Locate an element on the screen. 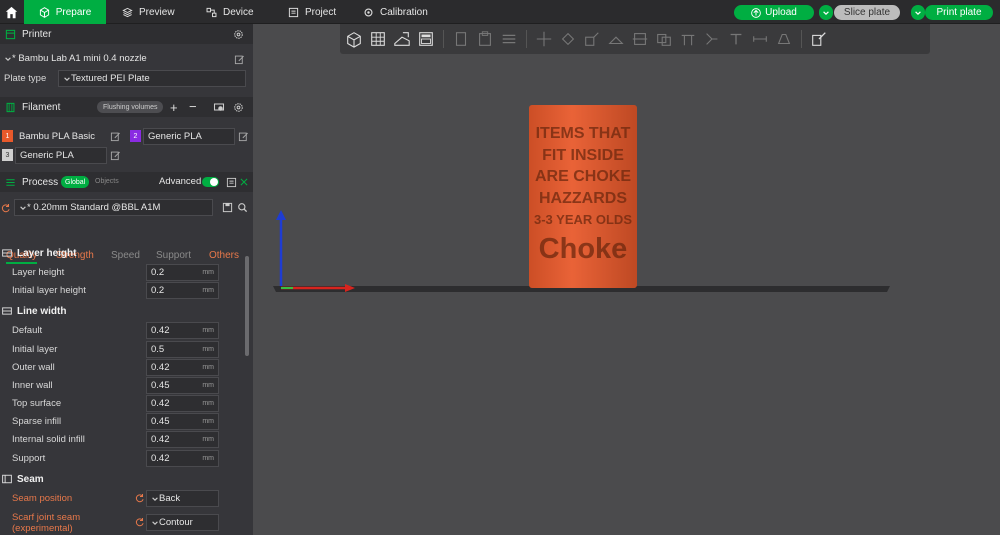 This screenshot has height=535, width=1000. printer-name: * Bambu Lab A1 mini 0.4 nozzle is located at coordinates (79, 58).